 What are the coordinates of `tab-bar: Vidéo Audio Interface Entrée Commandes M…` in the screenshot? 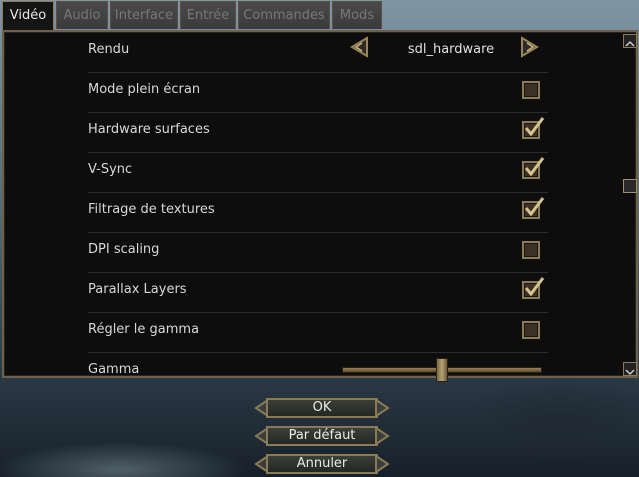 It's located at (319, 15).